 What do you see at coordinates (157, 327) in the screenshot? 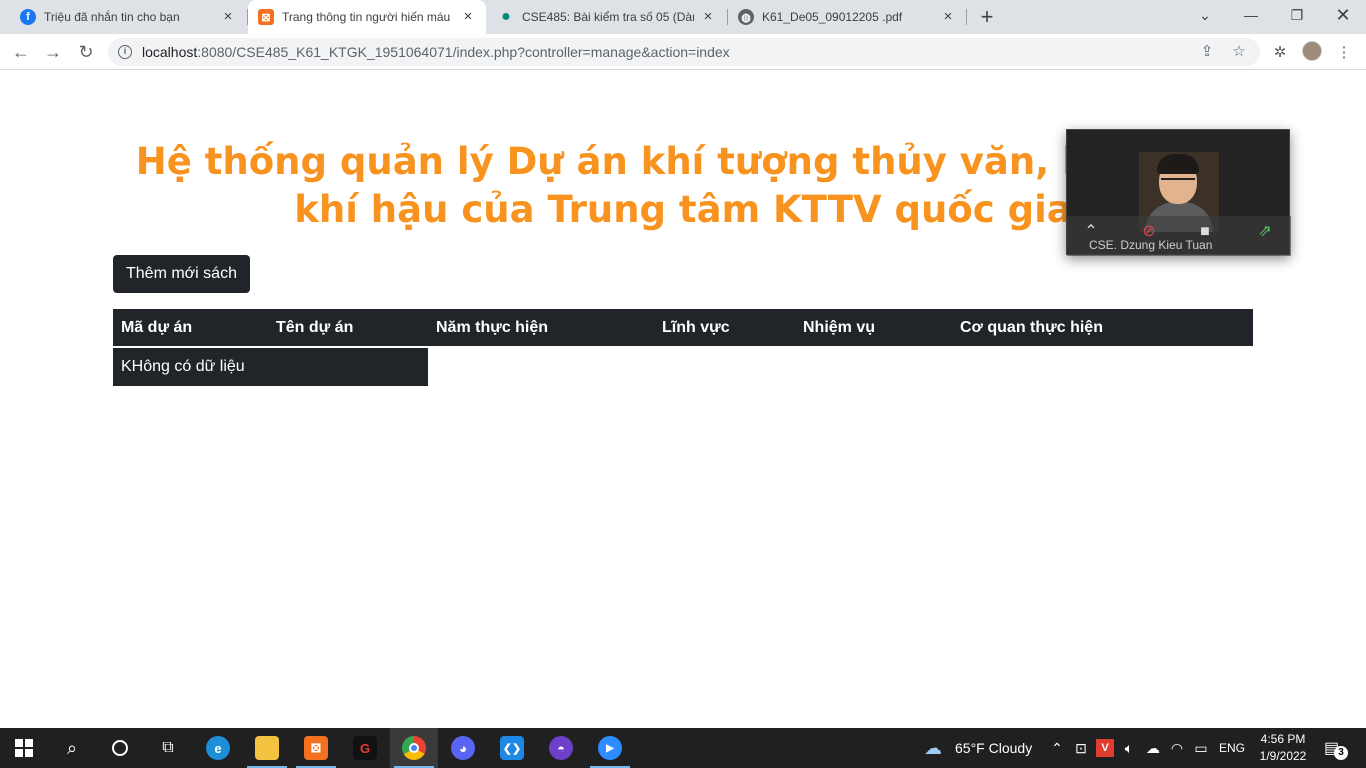
I see `column-header: Mã dự án` at bounding box center [157, 327].